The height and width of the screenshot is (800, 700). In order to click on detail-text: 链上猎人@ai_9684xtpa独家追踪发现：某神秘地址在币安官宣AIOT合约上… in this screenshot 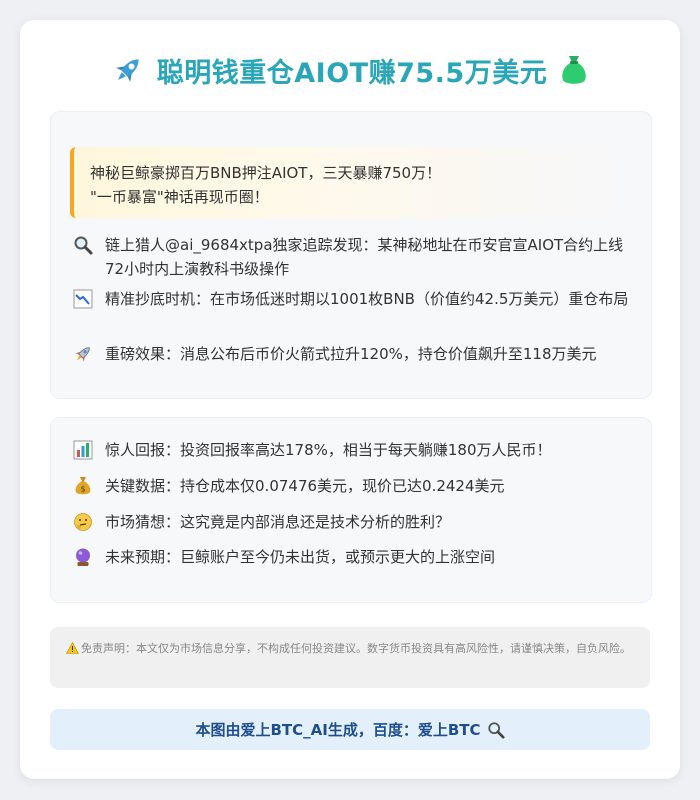, I will do `click(364, 257)`.